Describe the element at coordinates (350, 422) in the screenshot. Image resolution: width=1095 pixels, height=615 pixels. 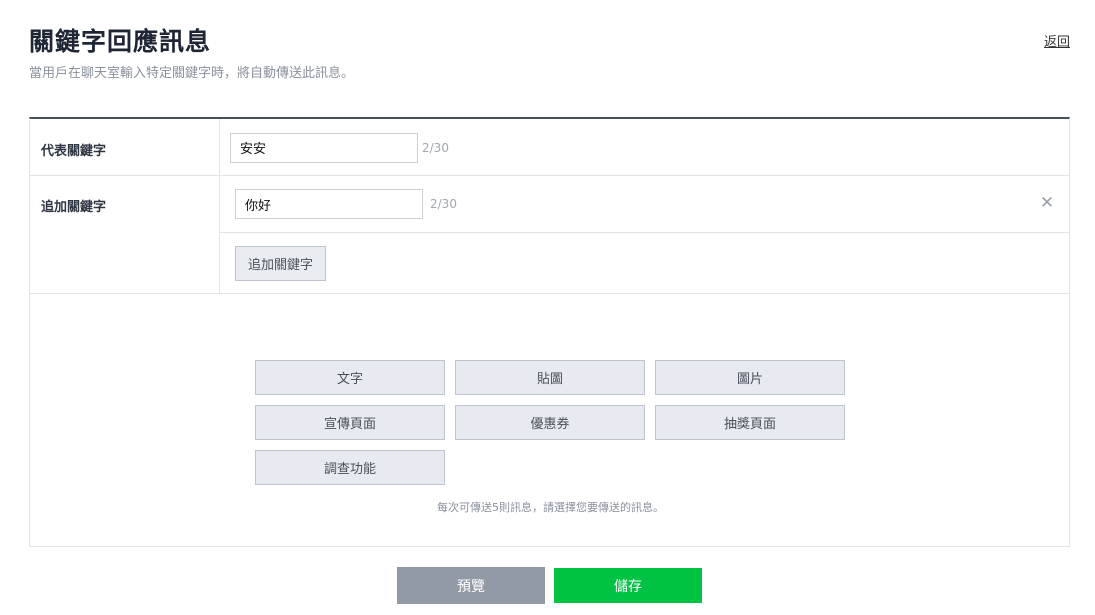
I see `promo-page-button: 宣傳頁面` at that location.